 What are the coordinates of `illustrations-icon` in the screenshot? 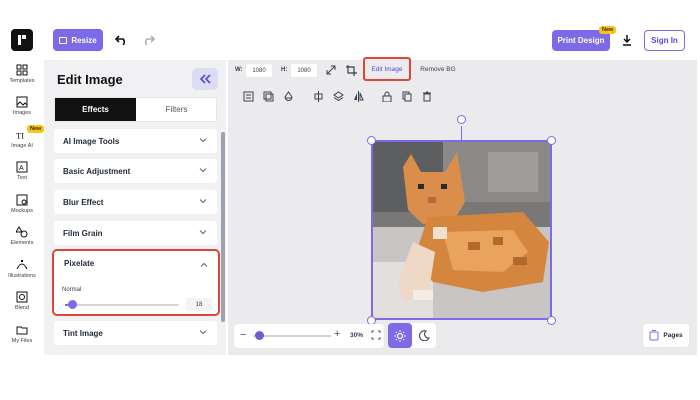 It's located at (22, 265).